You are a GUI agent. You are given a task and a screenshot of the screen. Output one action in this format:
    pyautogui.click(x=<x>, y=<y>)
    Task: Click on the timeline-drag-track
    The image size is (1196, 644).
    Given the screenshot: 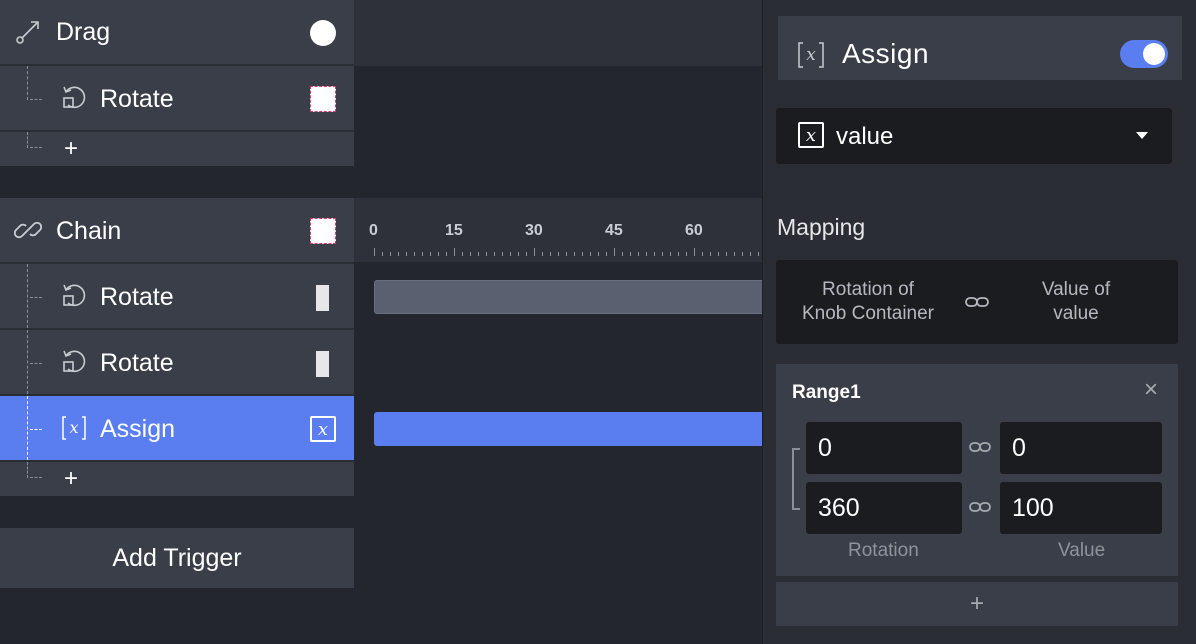 What is the action you would take?
    pyautogui.click(x=558, y=33)
    